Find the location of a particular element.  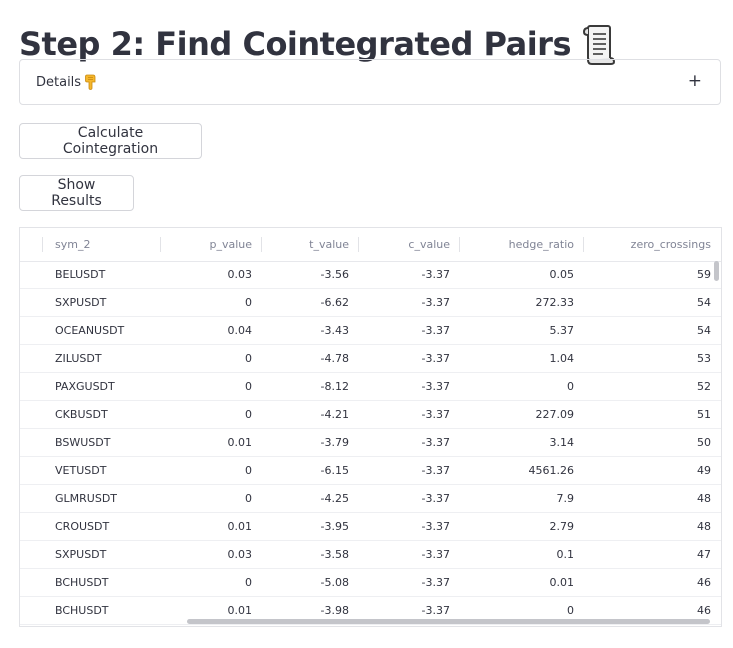

column-header-p-value: p_value is located at coordinates (211, 244).